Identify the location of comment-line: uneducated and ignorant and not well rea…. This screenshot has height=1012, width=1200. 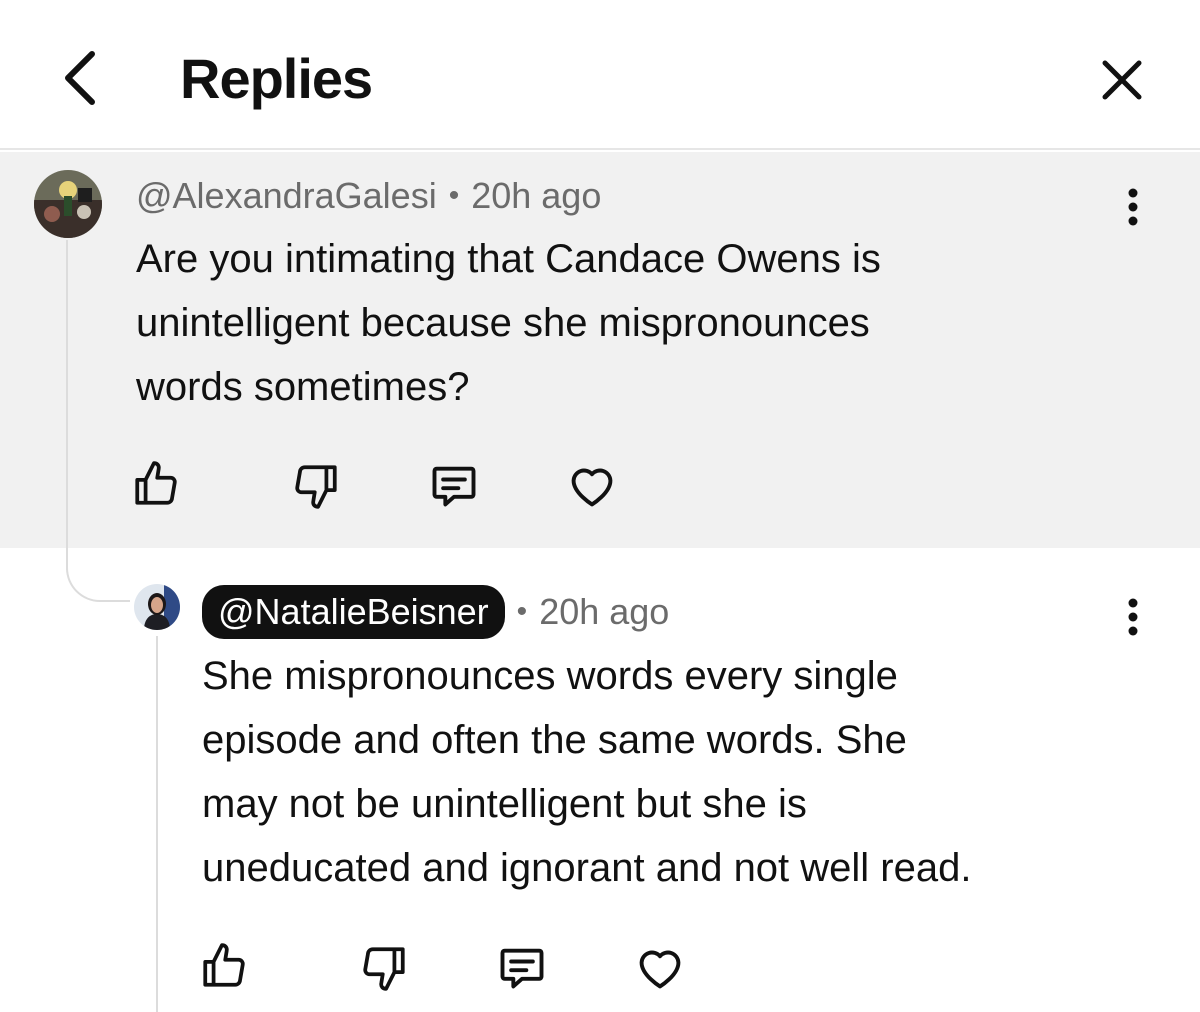
(587, 868).